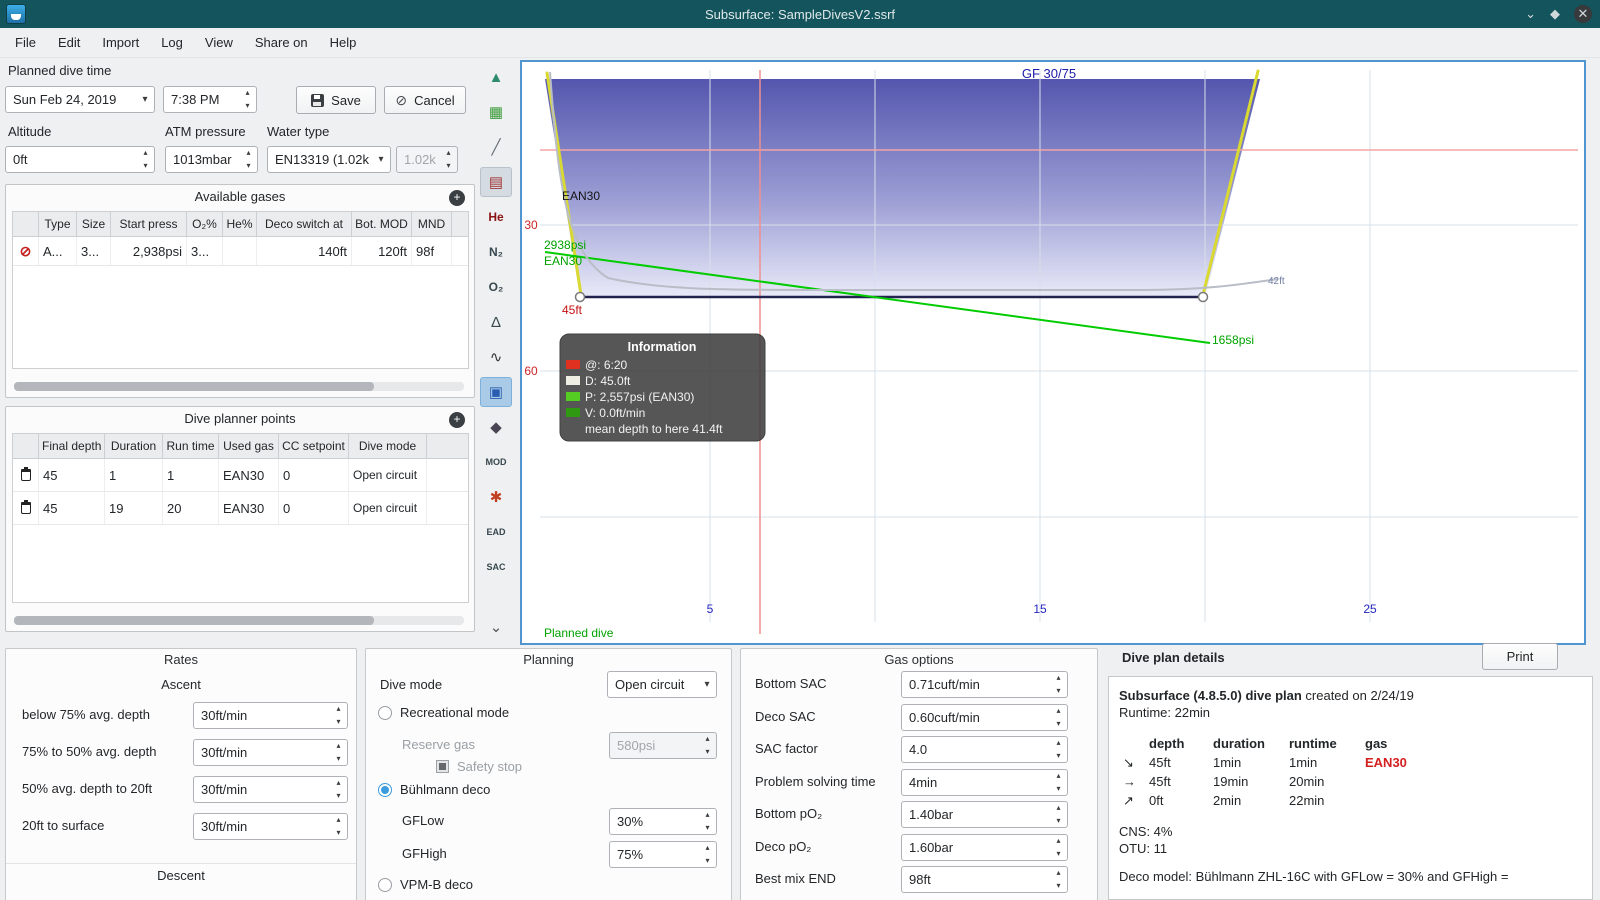  What do you see at coordinates (191, 446) in the screenshot?
I see `col-run-time: Run time` at bounding box center [191, 446].